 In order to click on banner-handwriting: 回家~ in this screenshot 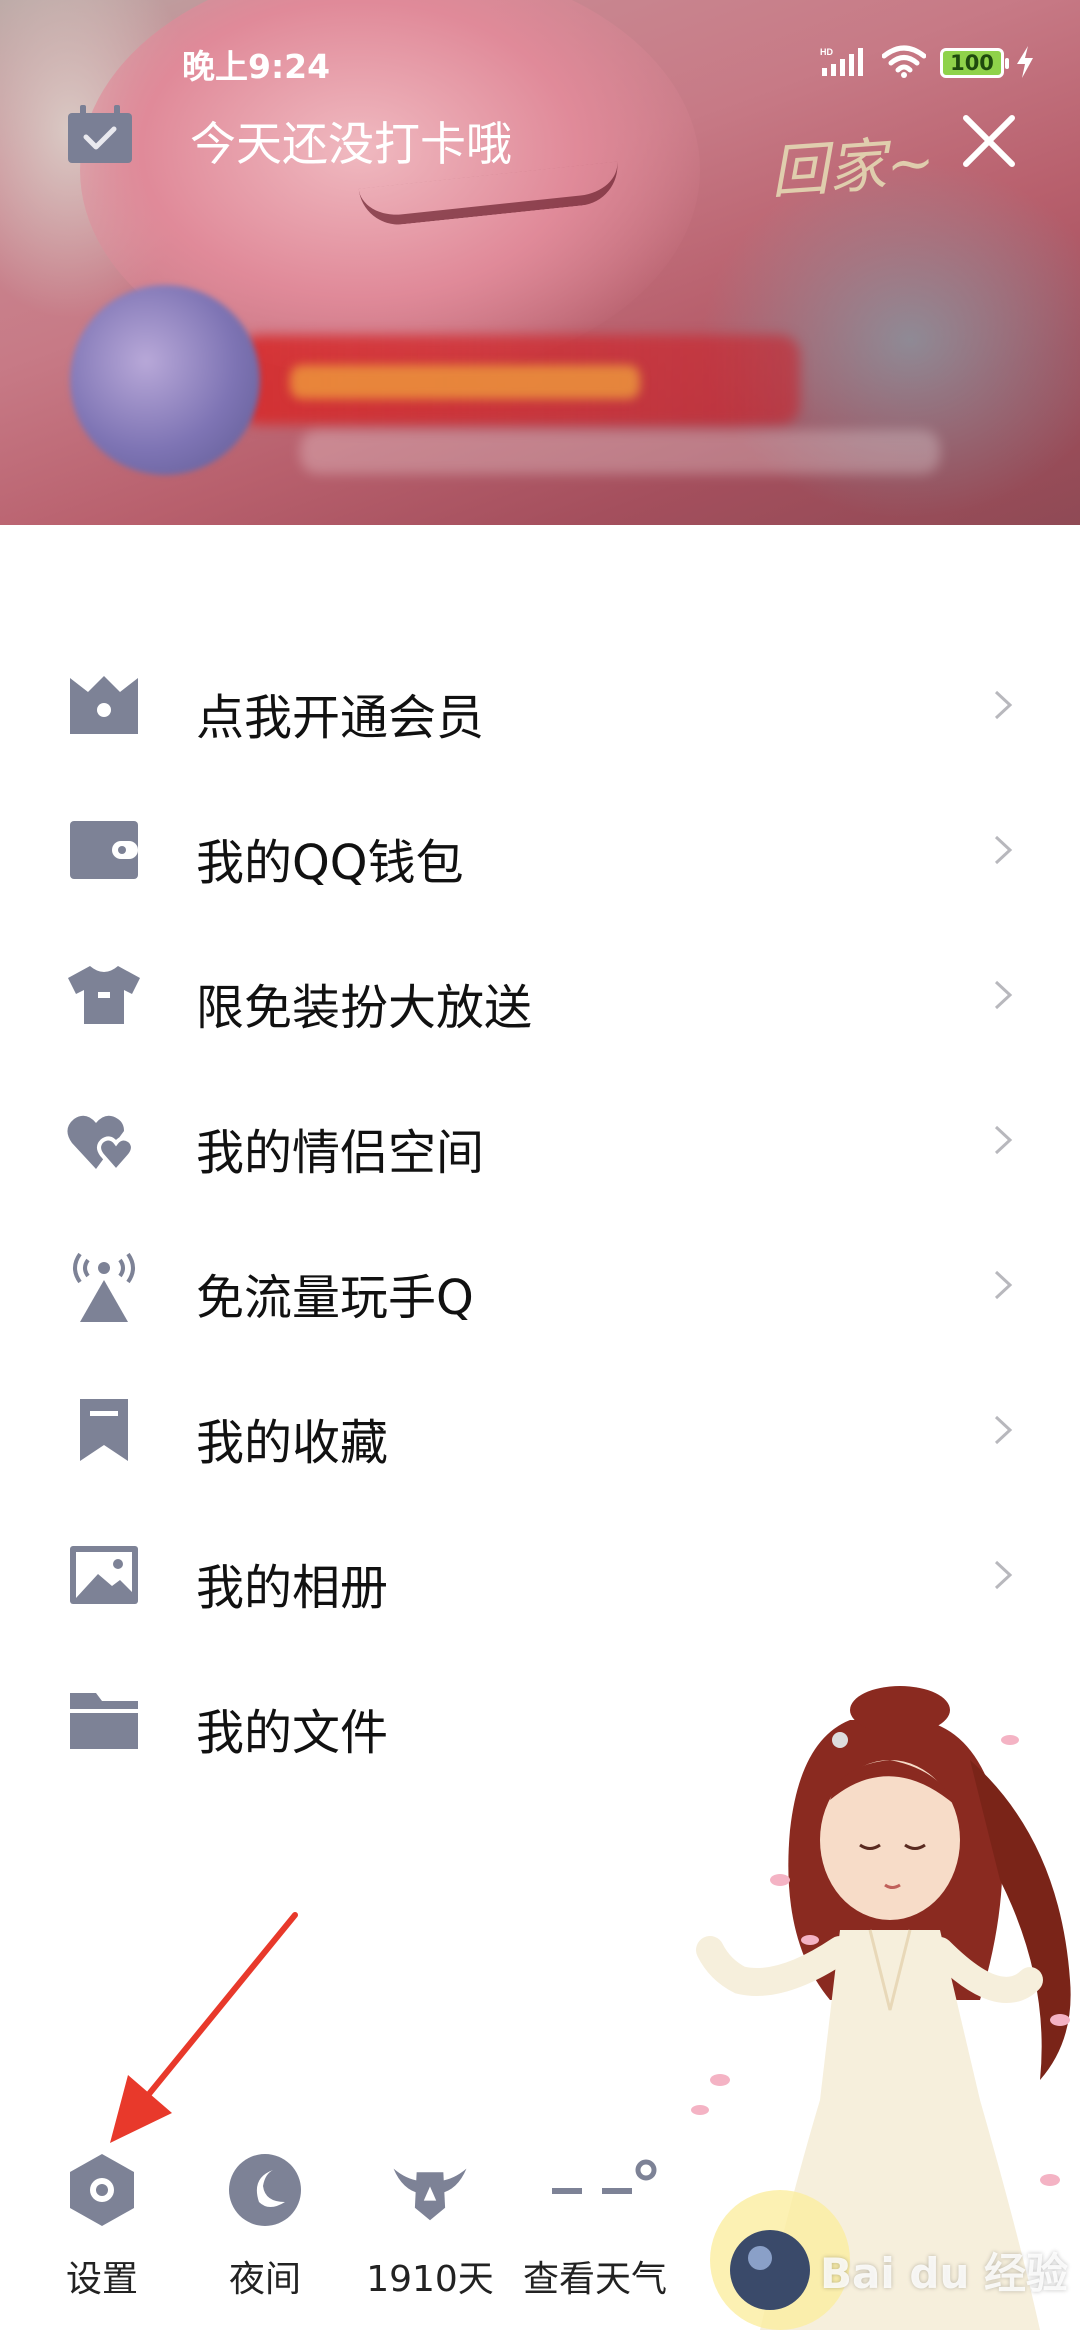, I will do `click(853, 167)`.